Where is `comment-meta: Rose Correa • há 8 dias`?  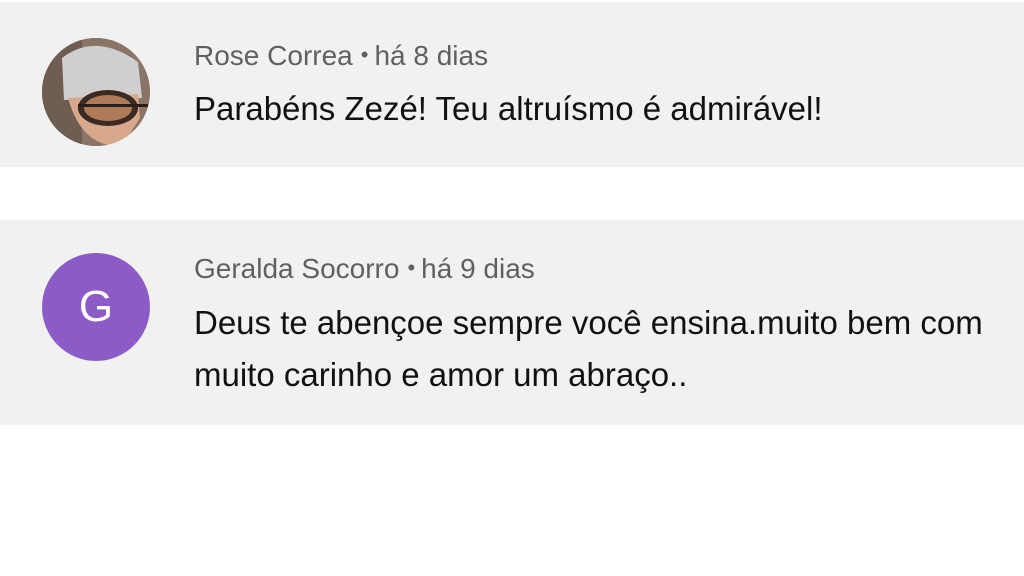
comment-meta: Rose Correa • há 8 dias is located at coordinates (341, 56).